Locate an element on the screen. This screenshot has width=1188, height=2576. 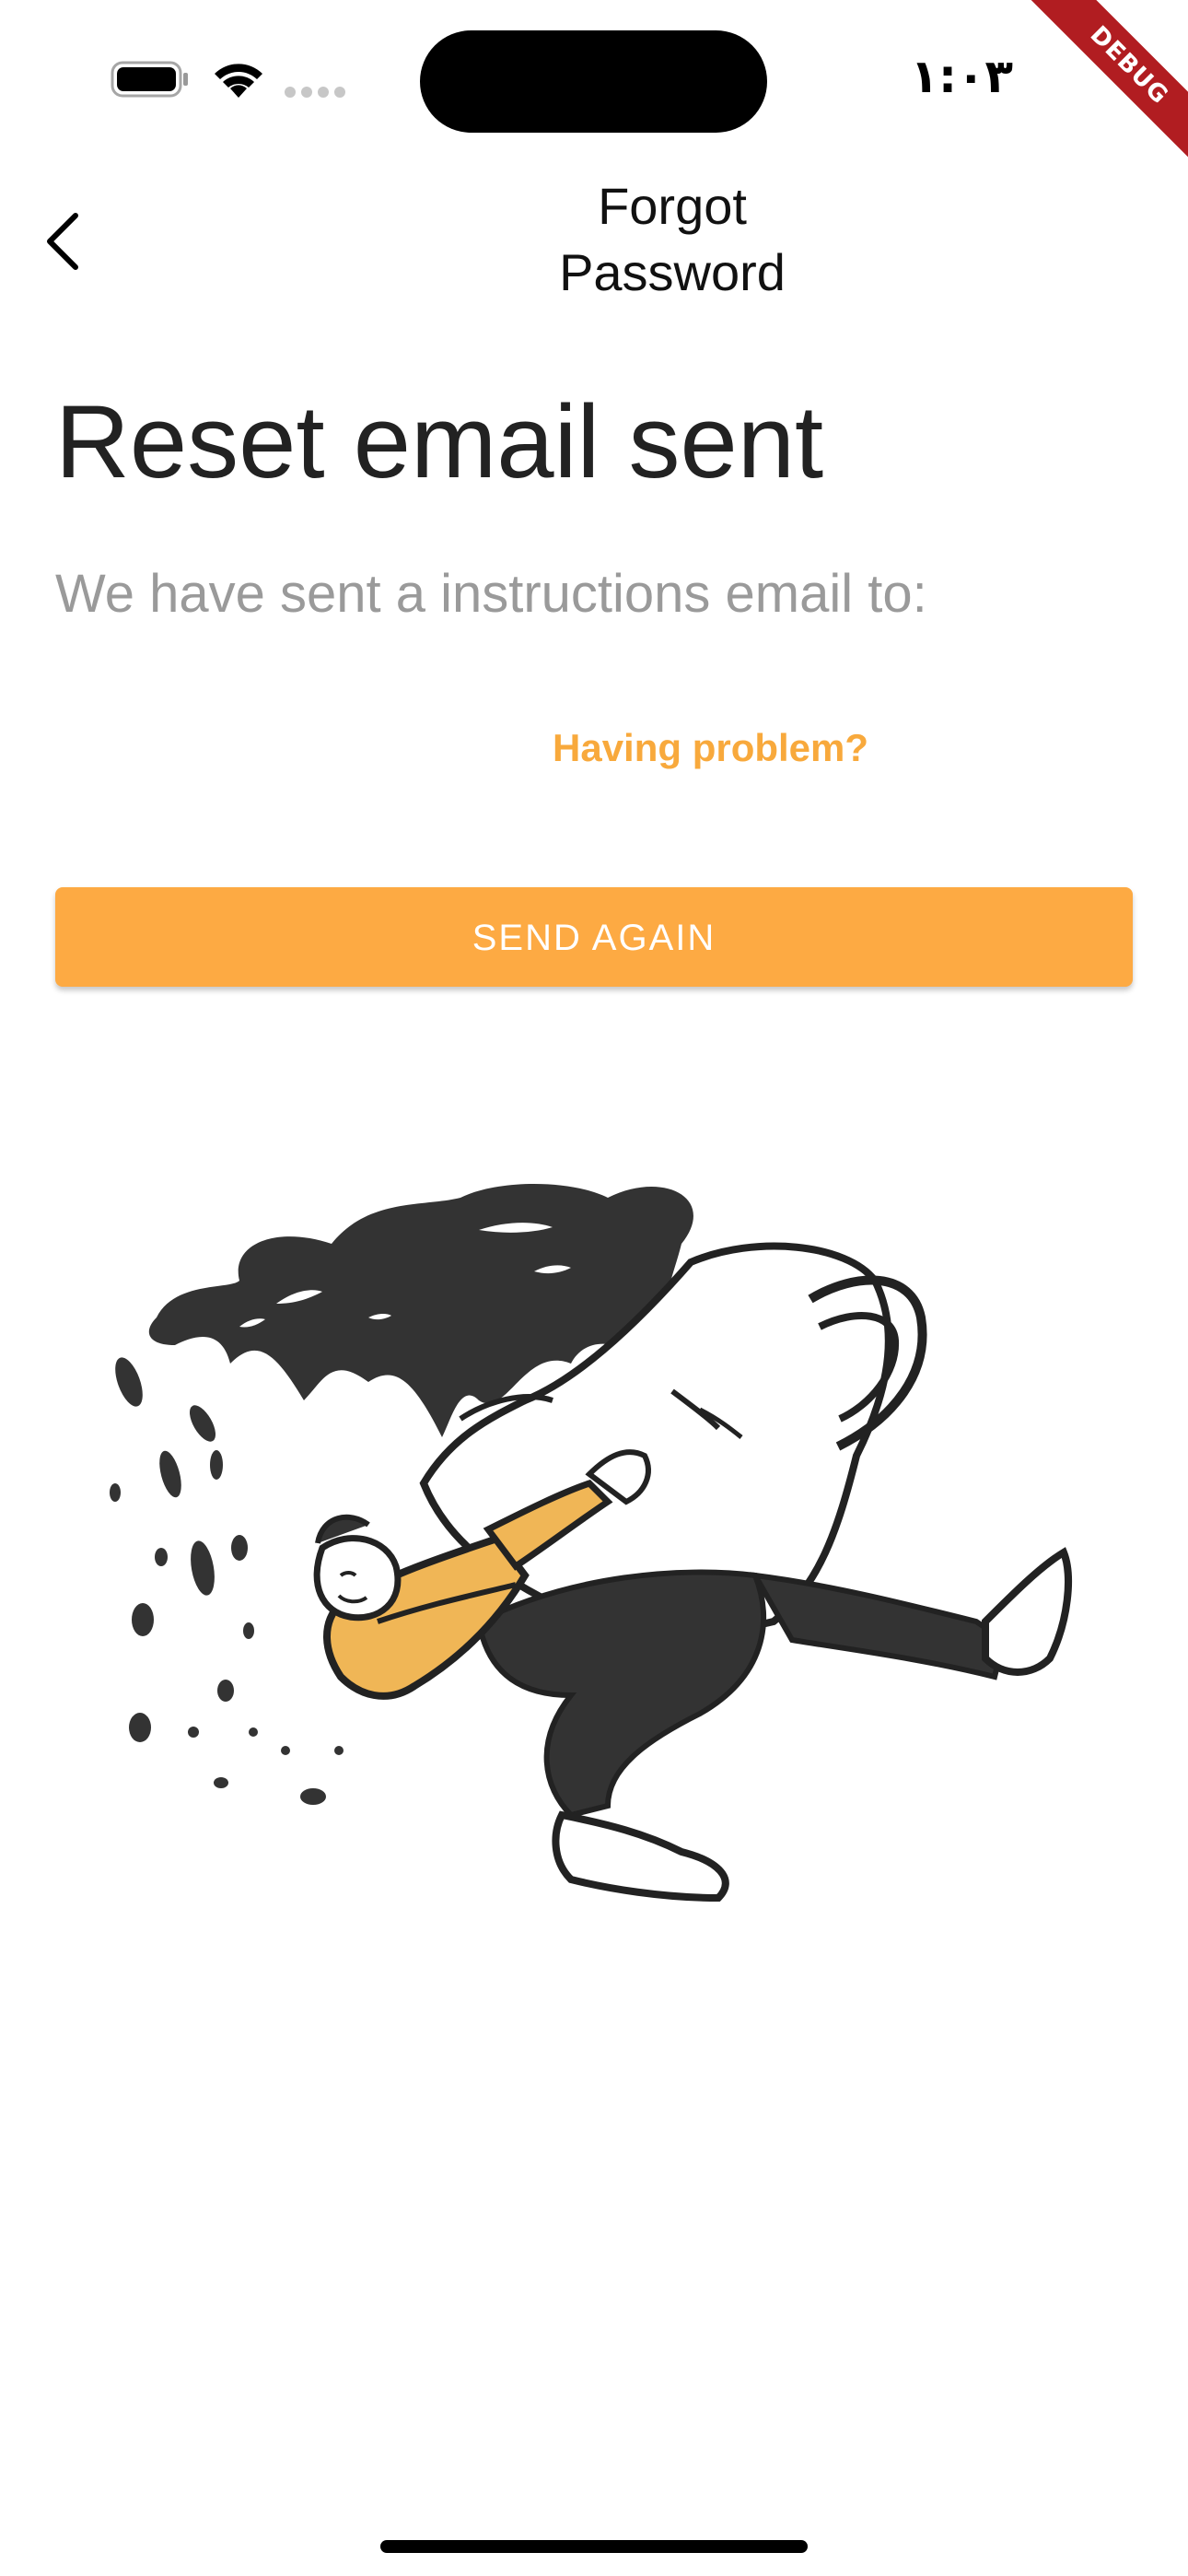
app-bar: Forgot Password is located at coordinates (594, 239).